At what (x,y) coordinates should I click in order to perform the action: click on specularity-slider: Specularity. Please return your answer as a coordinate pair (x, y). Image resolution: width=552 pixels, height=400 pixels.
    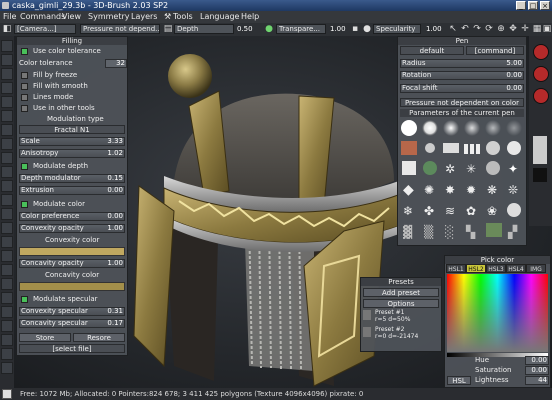
    Looking at the image, I should click on (397, 29).